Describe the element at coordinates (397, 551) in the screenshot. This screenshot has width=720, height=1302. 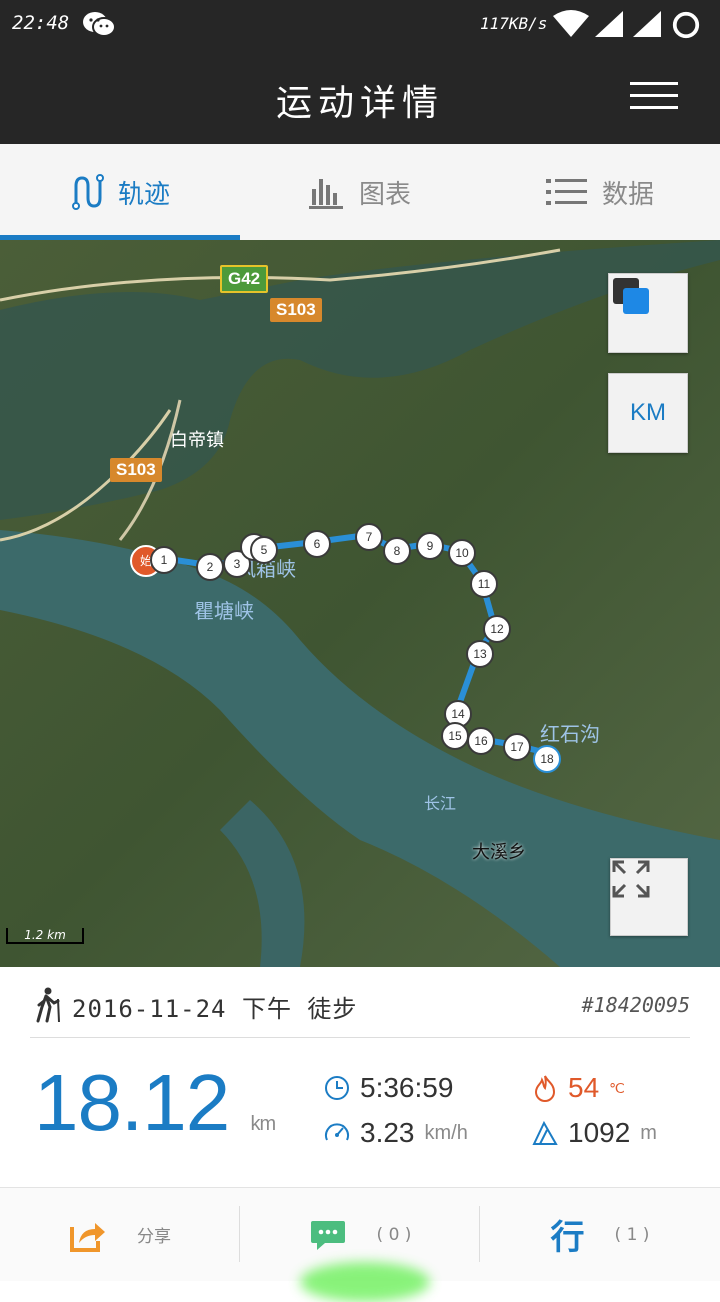
I see `route-marker: 8` at that location.